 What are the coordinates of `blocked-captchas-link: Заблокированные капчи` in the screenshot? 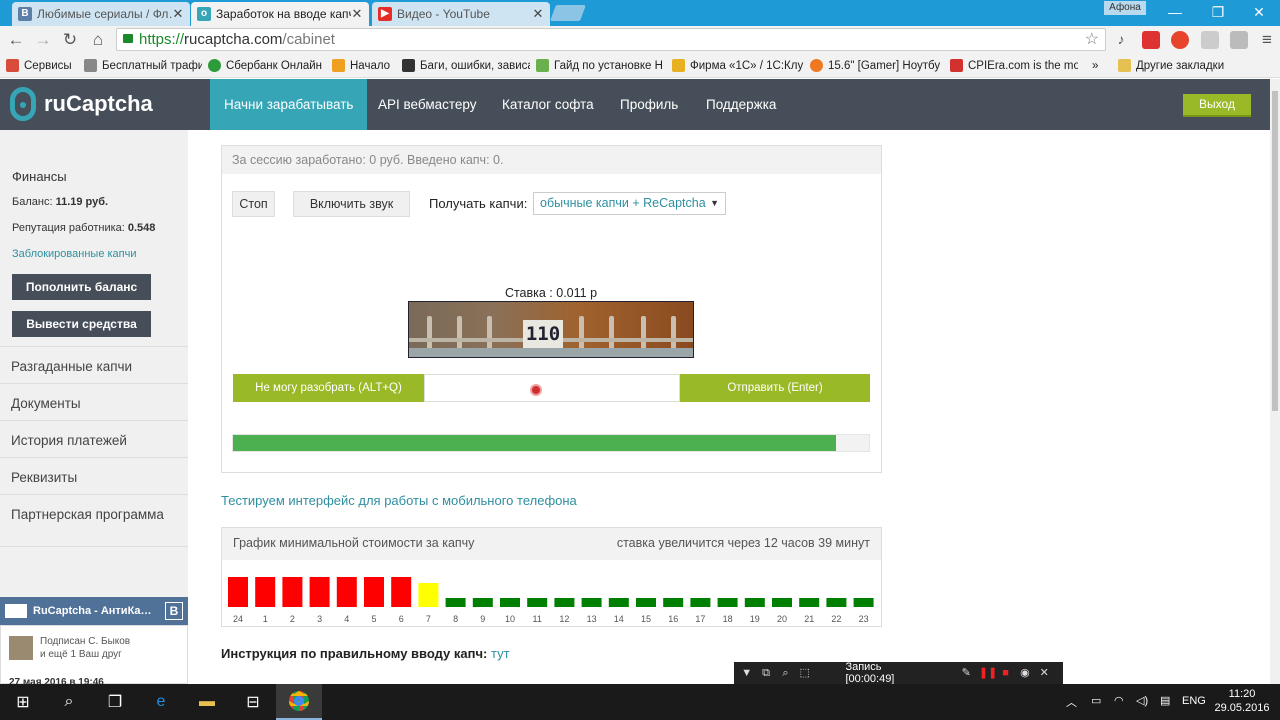 It's located at (74, 254).